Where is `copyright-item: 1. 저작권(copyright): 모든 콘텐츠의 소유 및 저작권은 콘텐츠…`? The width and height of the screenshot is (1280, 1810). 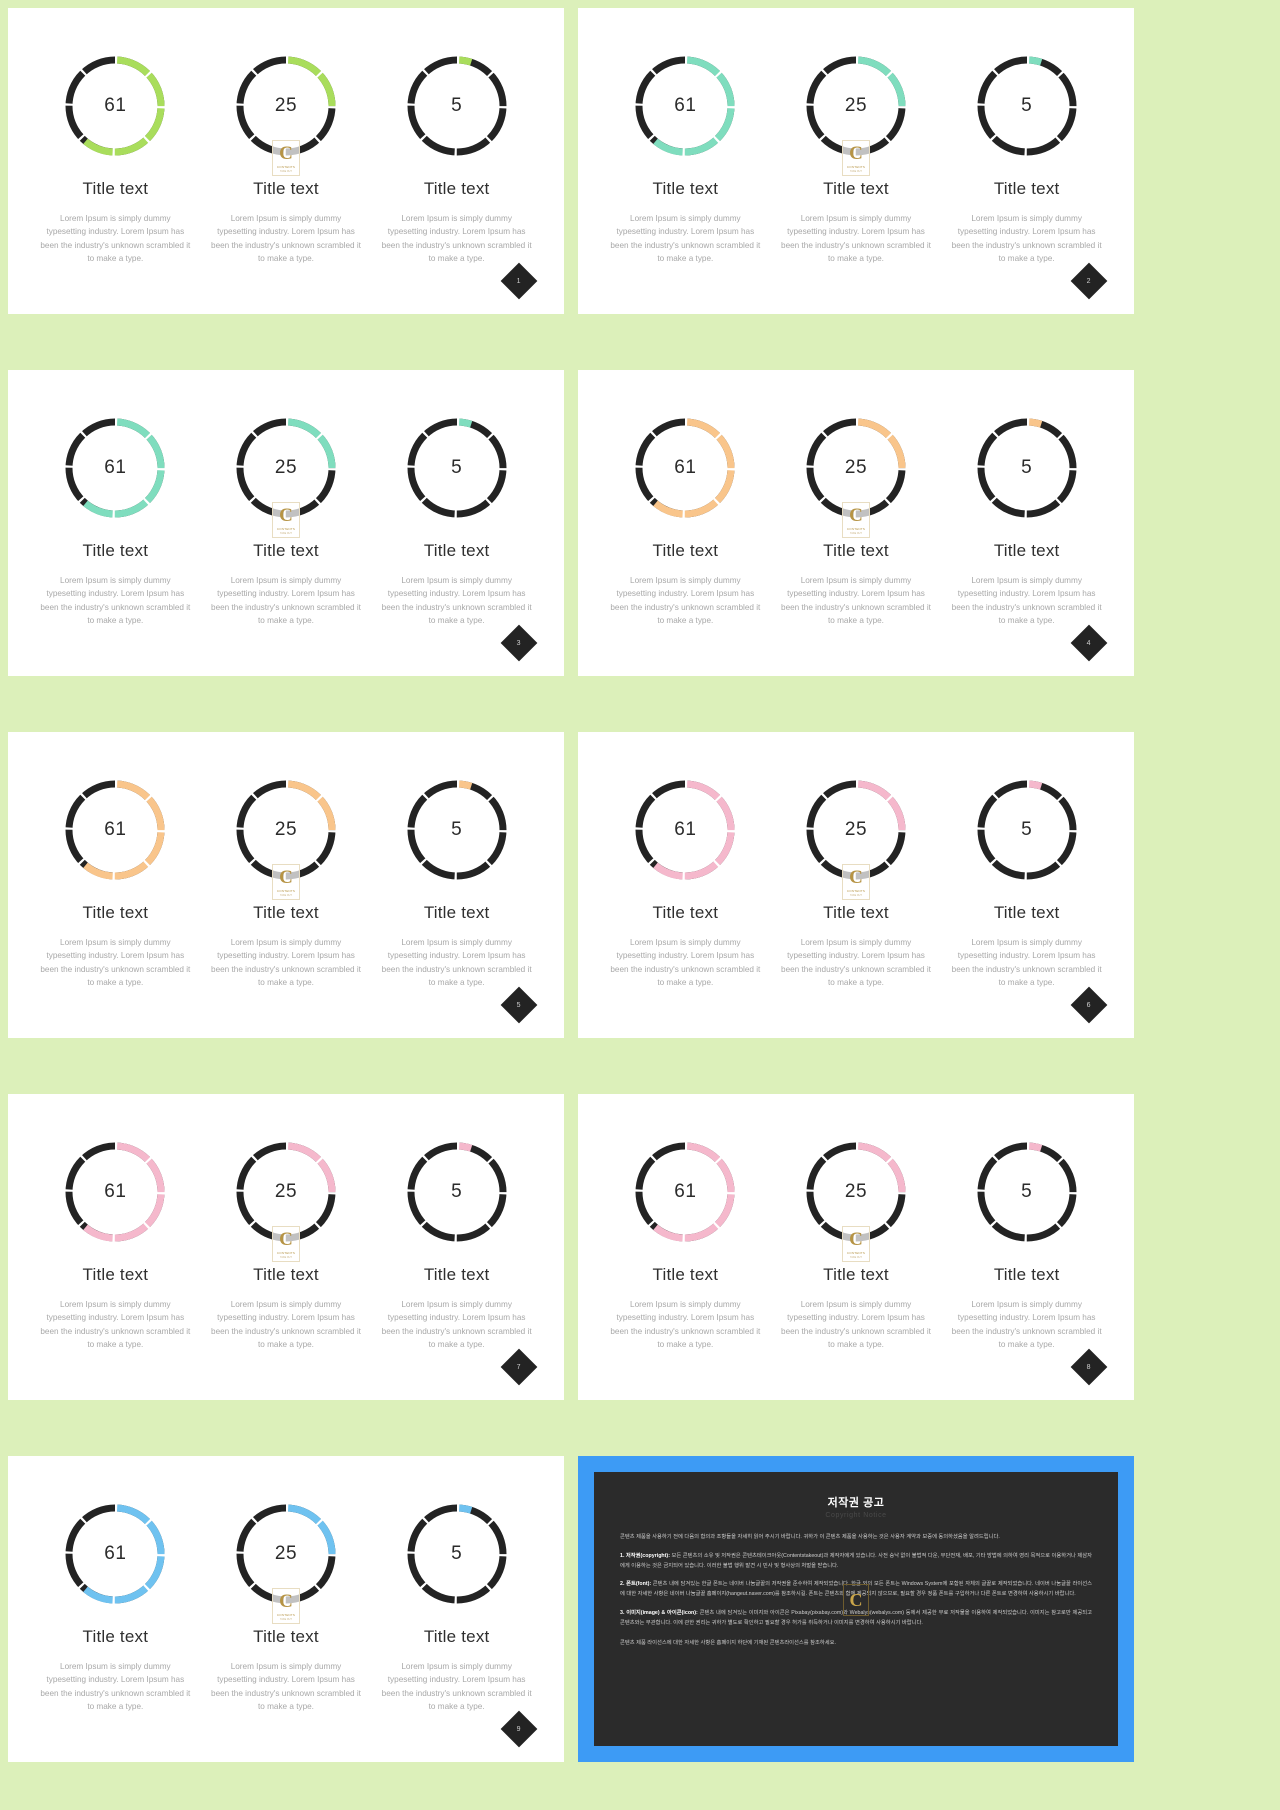
copyright-item: 1. 저작권(copyright): 모든 콘텐츠의 소유 및 저작권은 콘텐츠… is located at coordinates (856, 1562).